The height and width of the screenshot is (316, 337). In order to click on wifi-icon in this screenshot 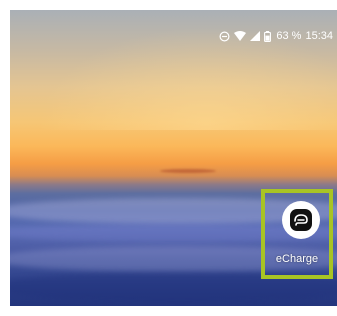, I will do `click(240, 36)`.